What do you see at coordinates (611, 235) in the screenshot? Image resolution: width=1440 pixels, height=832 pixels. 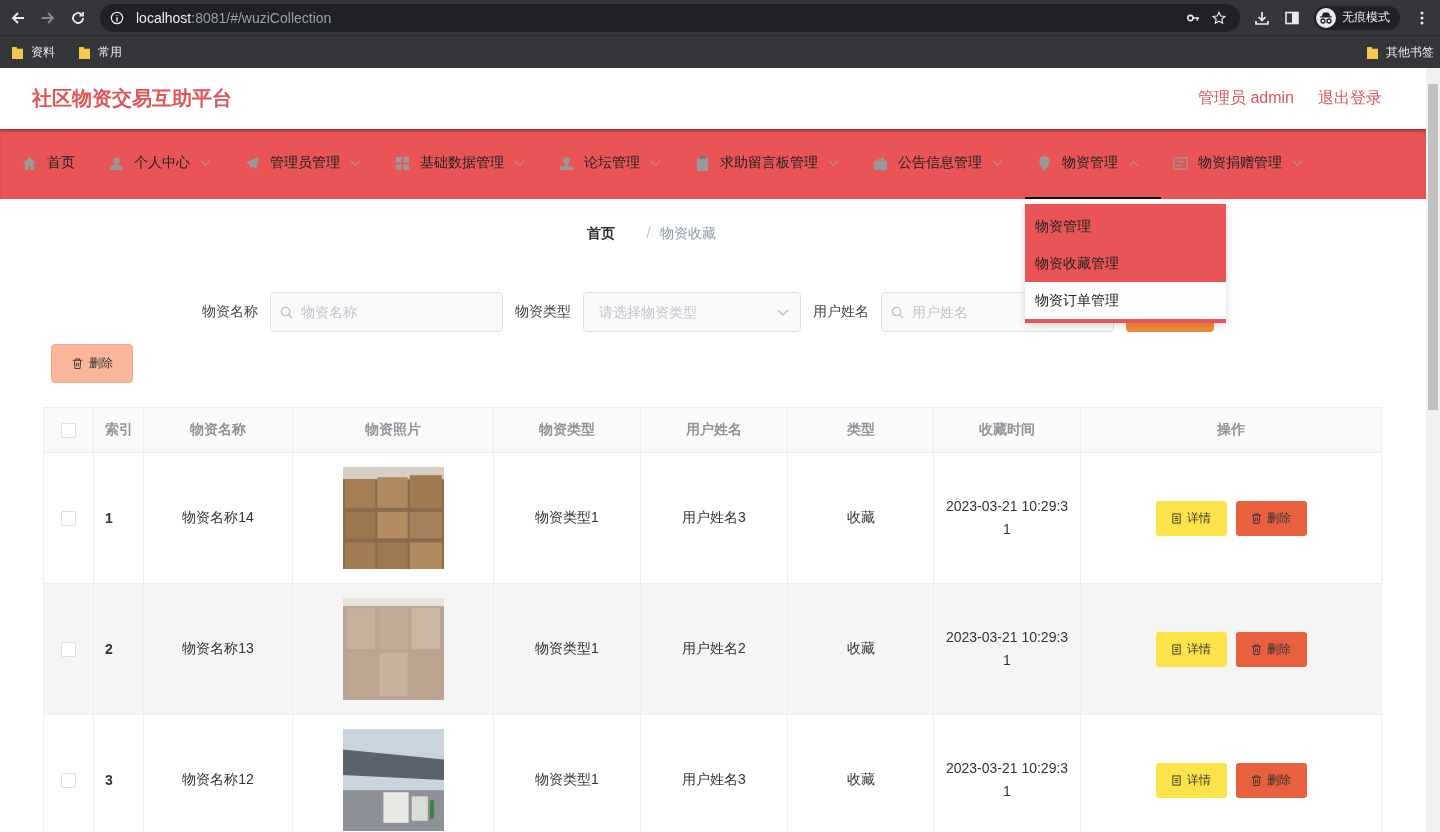 I see `breadcrumb-link: 首页` at bounding box center [611, 235].